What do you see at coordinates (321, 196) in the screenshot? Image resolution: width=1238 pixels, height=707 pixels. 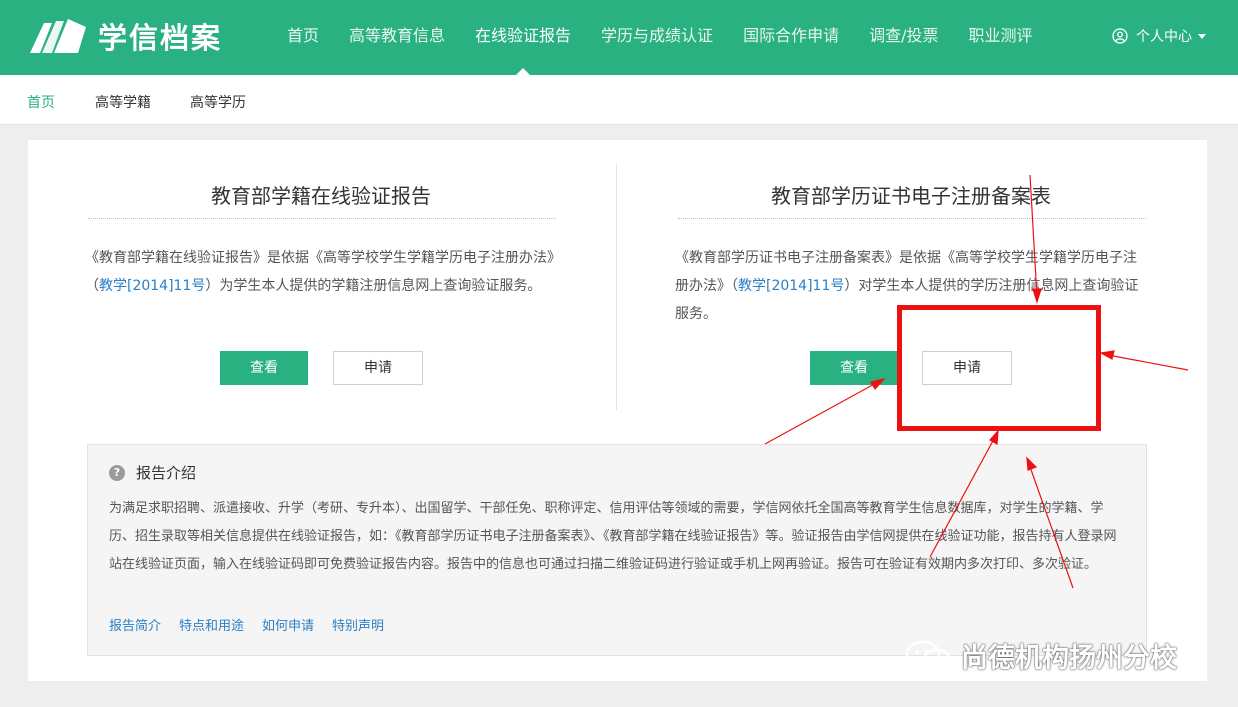 I see `left-panel-title: 教育部学籍在线验证报告` at bounding box center [321, 196].